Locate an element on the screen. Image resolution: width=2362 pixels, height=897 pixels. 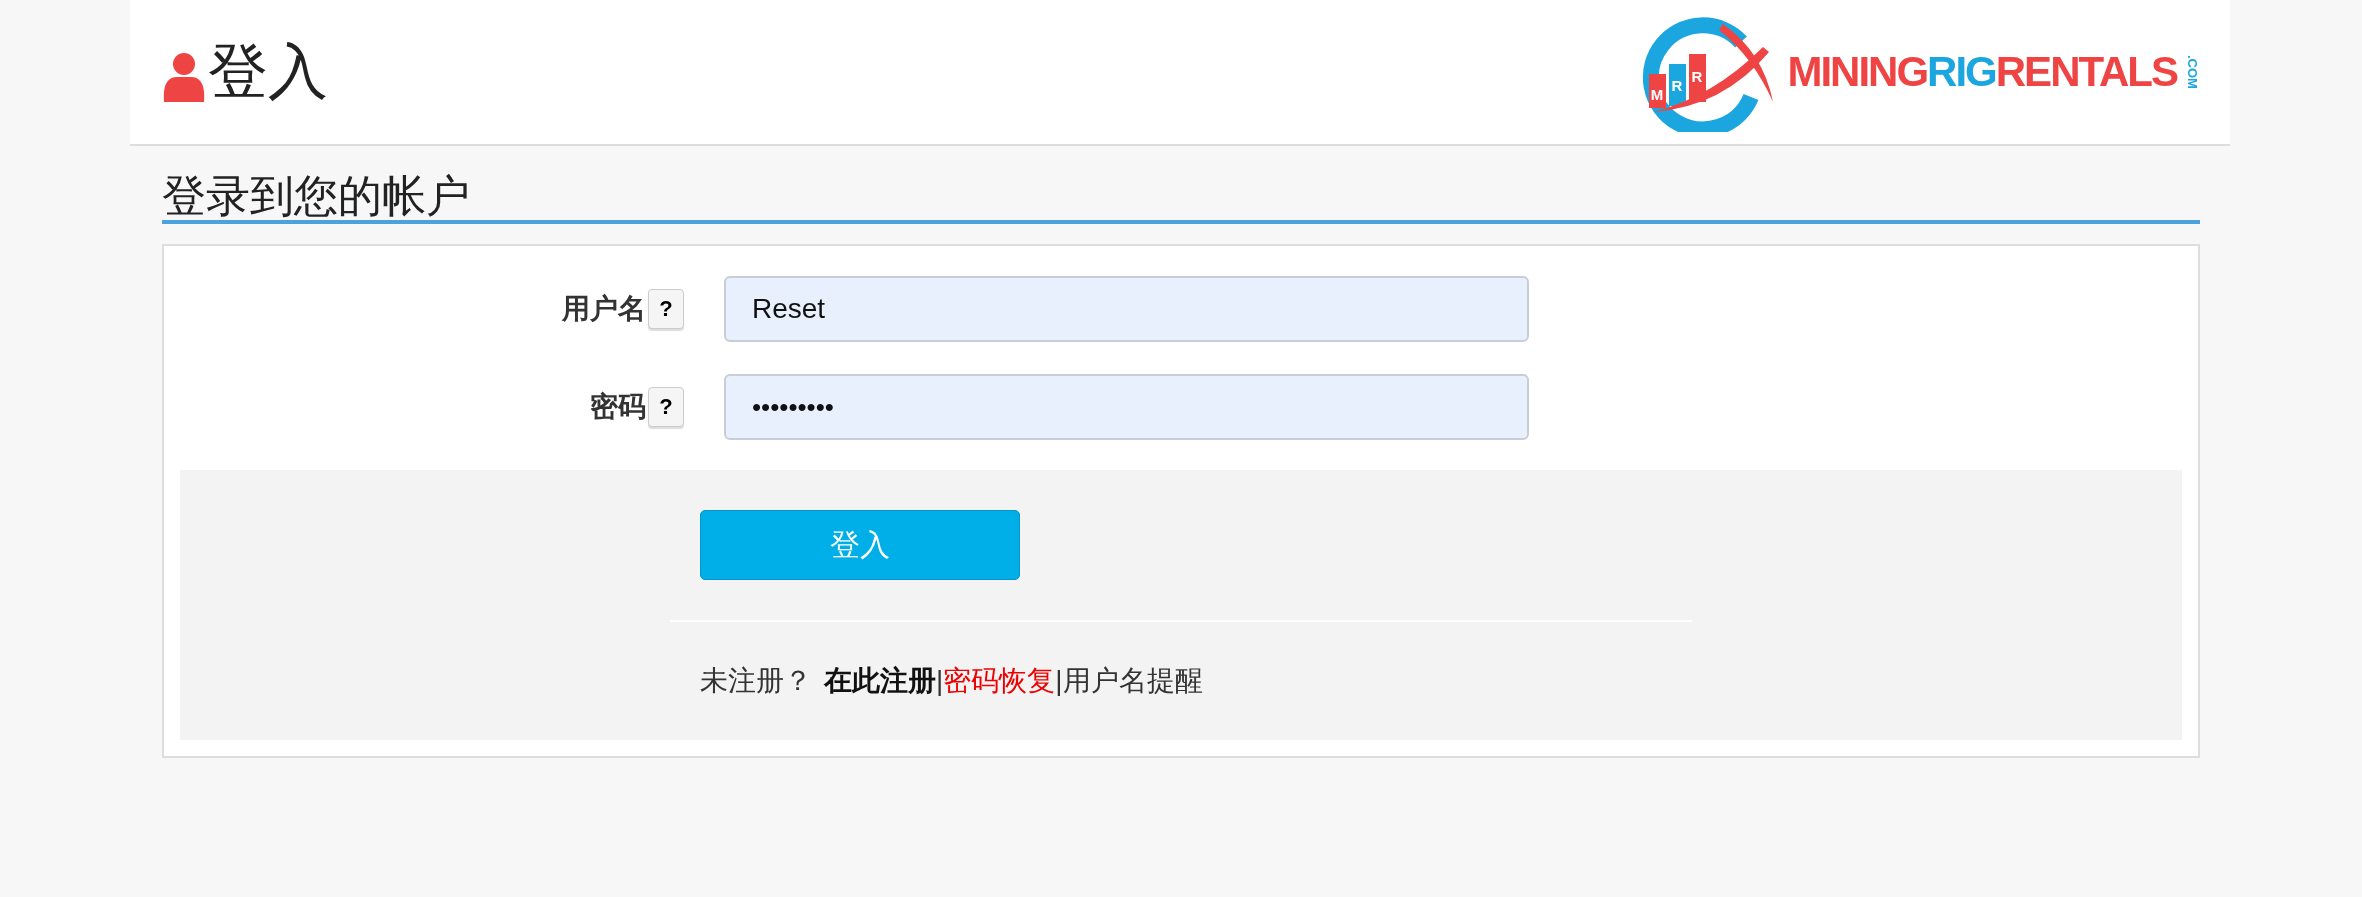
prompt-text: 未注册？ is located at coordinates (756, 681).